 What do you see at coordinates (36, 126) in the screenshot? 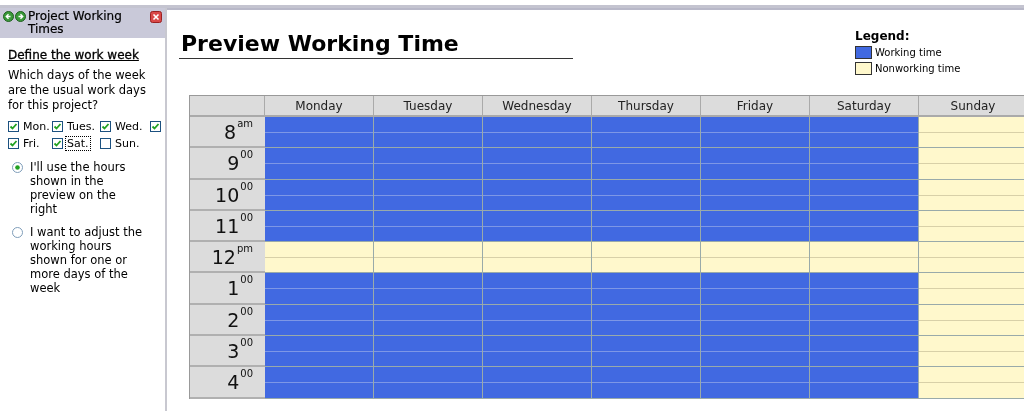
I see `checkbox-label: Mon.` at bounding box center [36, 126].